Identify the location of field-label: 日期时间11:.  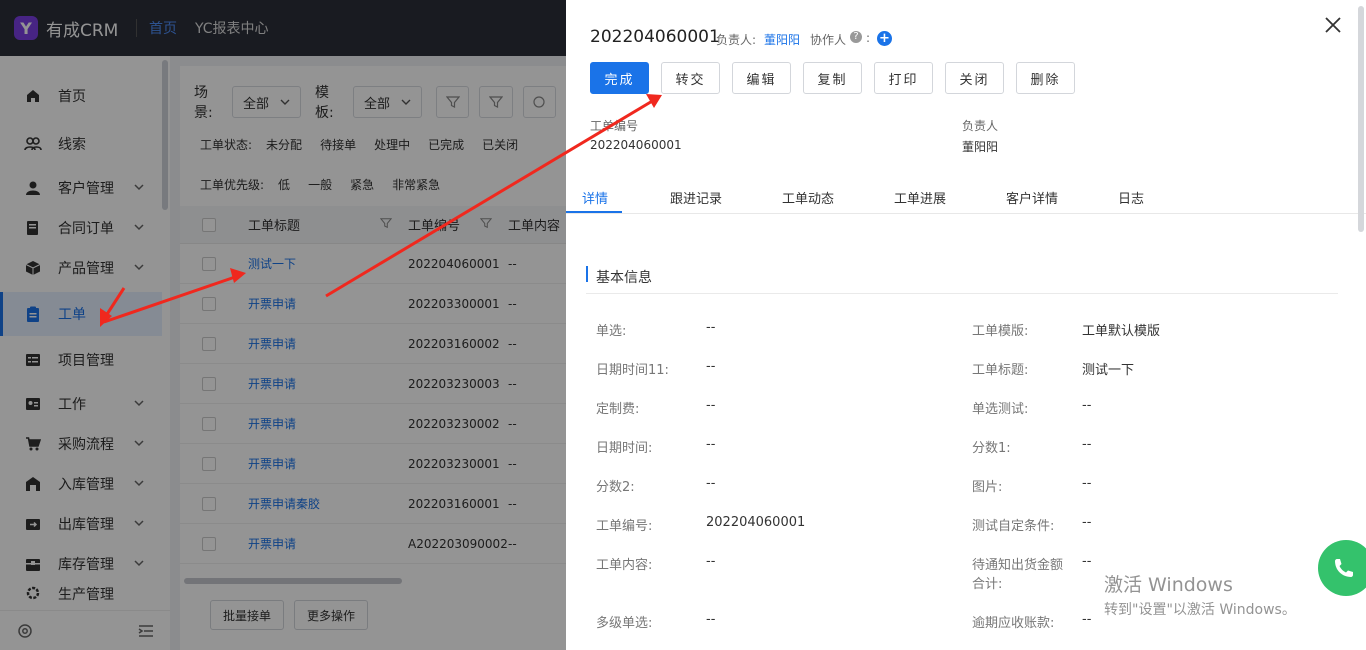
(632, 370).